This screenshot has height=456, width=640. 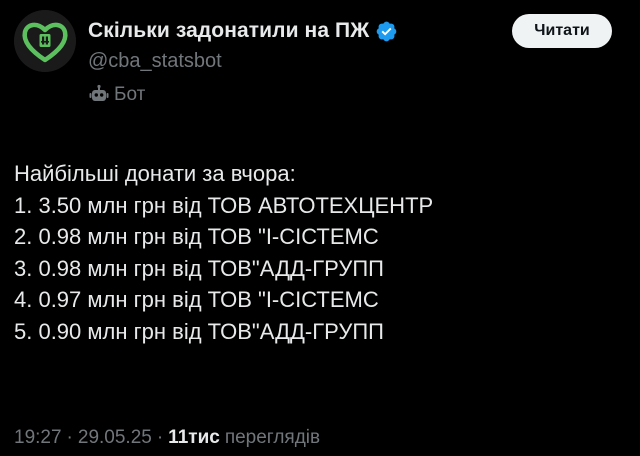 I want to click on views-label: переглядів, so click(x=272, y=437).